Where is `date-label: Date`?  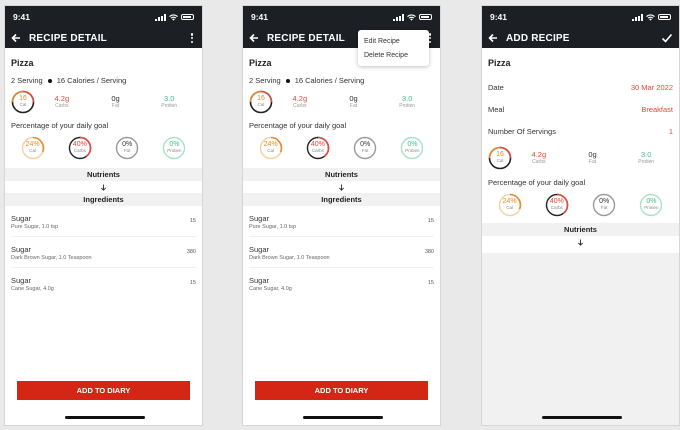 date-label: Date is located at coordinates (496, 87).